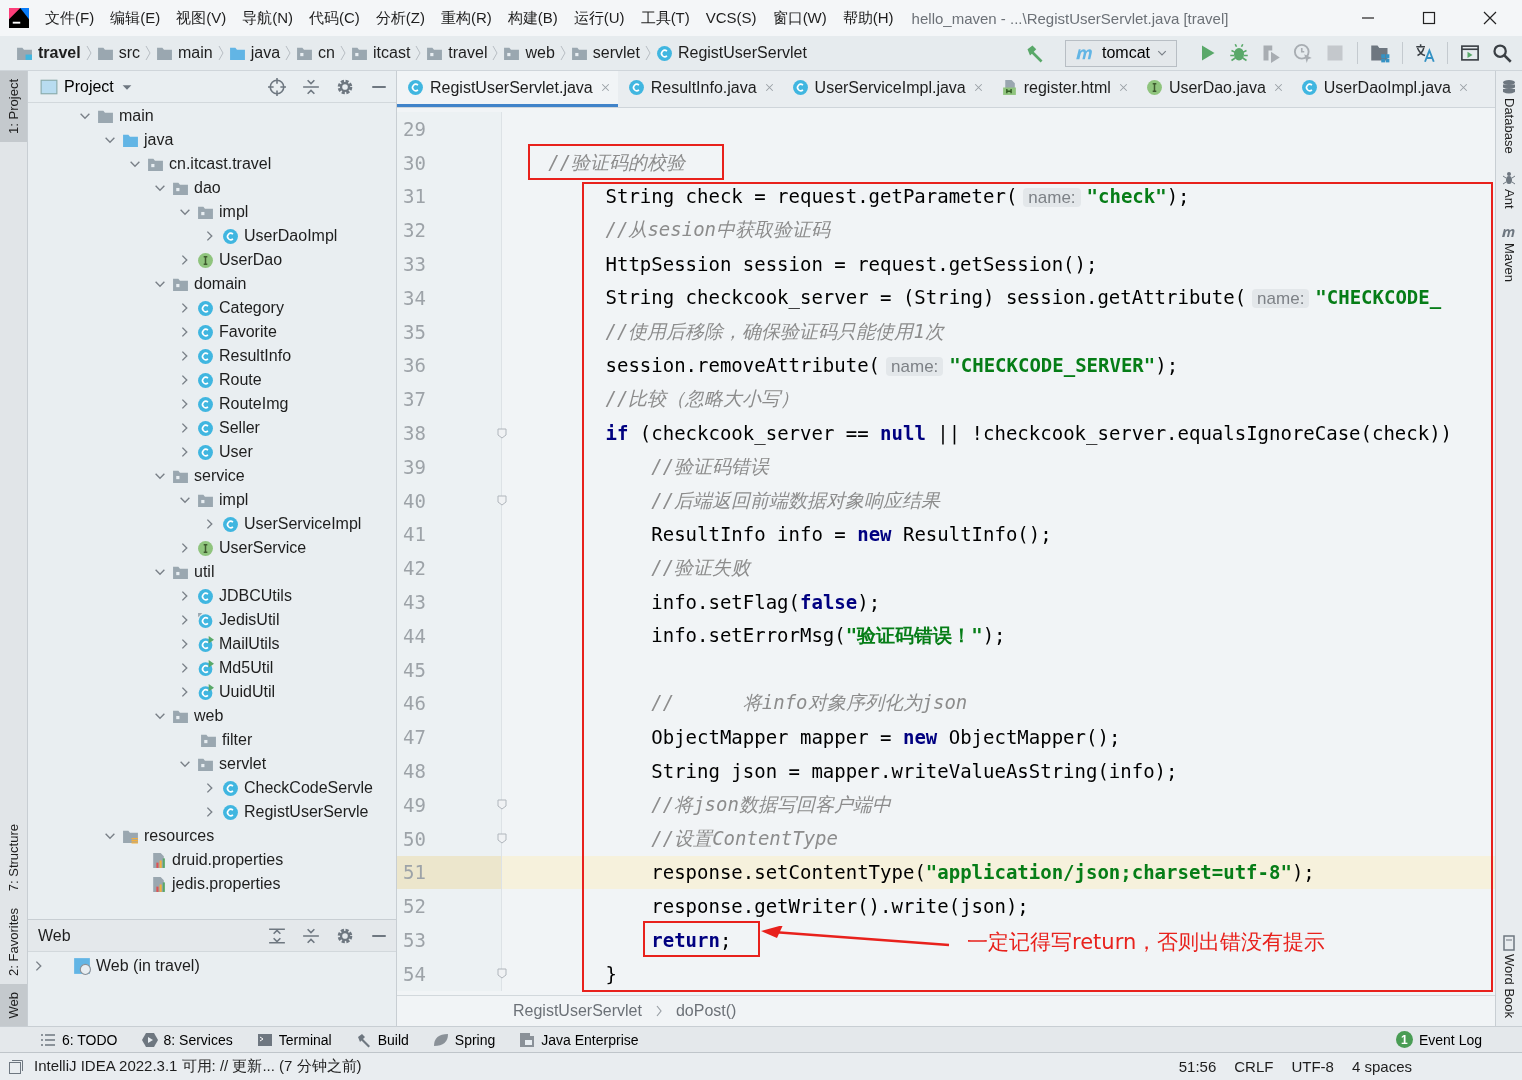 This screenshot has width=1522, height=1080. Describe the element at coordinates (212, 644) in the screenshot. I see `tree-item: MailUtils` at that location.